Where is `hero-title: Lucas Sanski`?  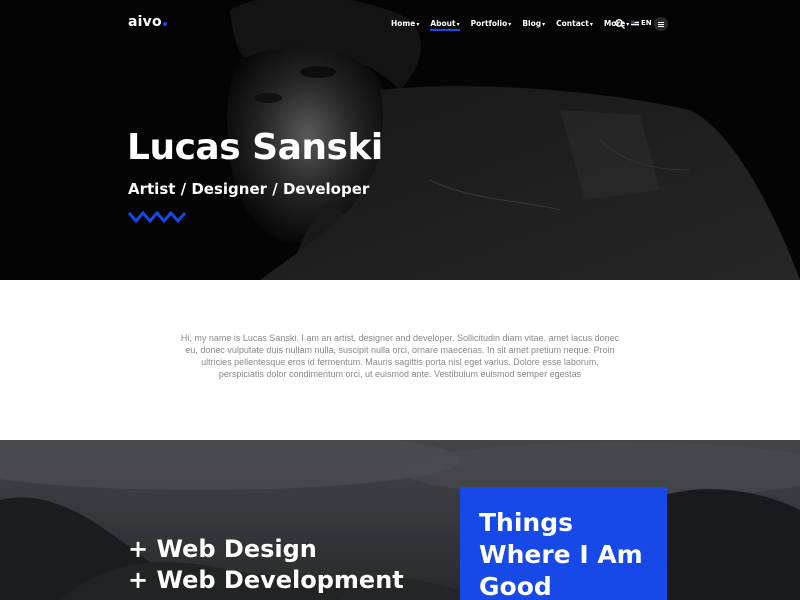 hero-title: Lucas Sanski is located at coordinates (255, 147).